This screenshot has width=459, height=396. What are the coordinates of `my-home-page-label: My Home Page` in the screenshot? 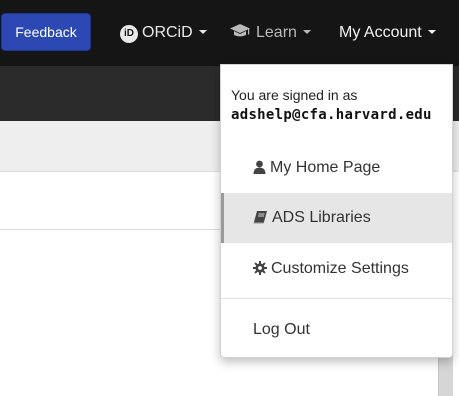 It's located at (325, 167).